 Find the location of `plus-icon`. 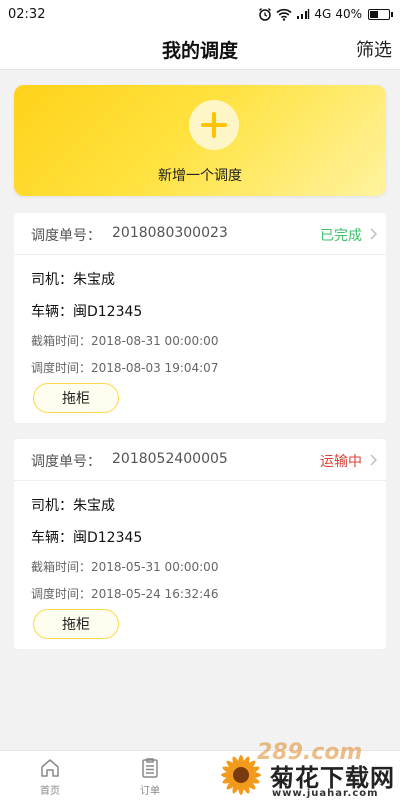

plus-icon is located at coordinates (214, 125).